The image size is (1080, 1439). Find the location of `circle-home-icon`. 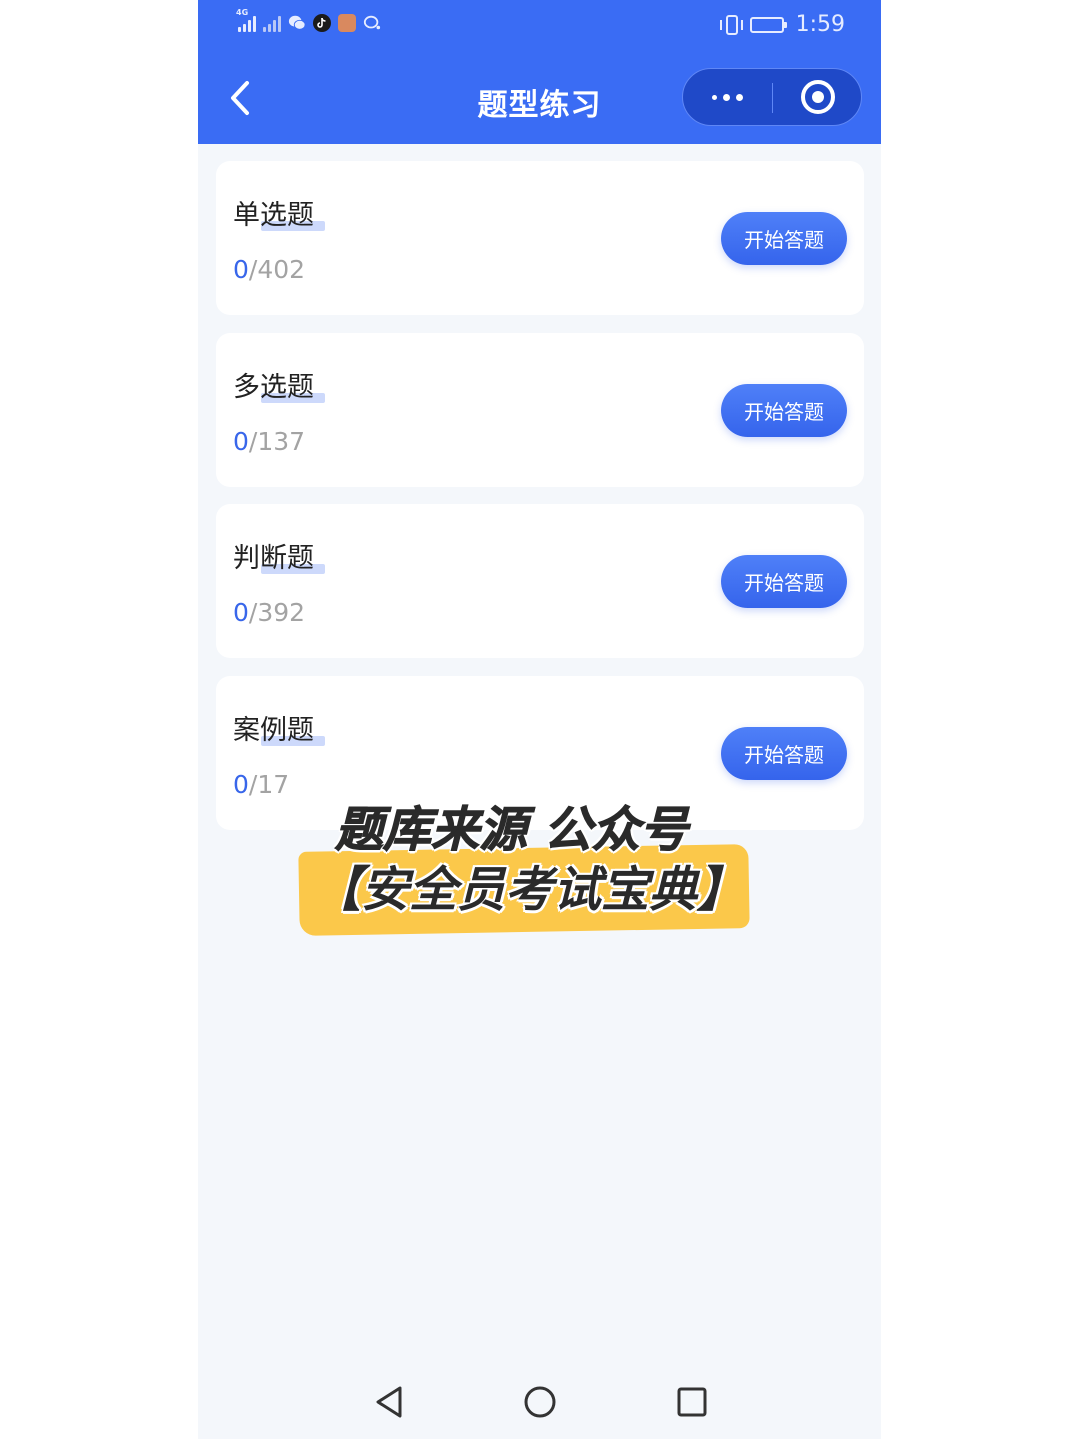

circle-home-icon is located at coordinates (540, 1402).